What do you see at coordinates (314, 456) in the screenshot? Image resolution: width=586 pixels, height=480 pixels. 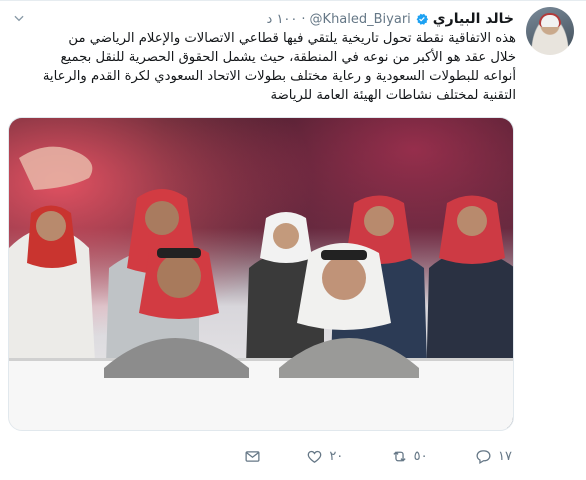 I see `like-icon` at bounding box center [314, 456].